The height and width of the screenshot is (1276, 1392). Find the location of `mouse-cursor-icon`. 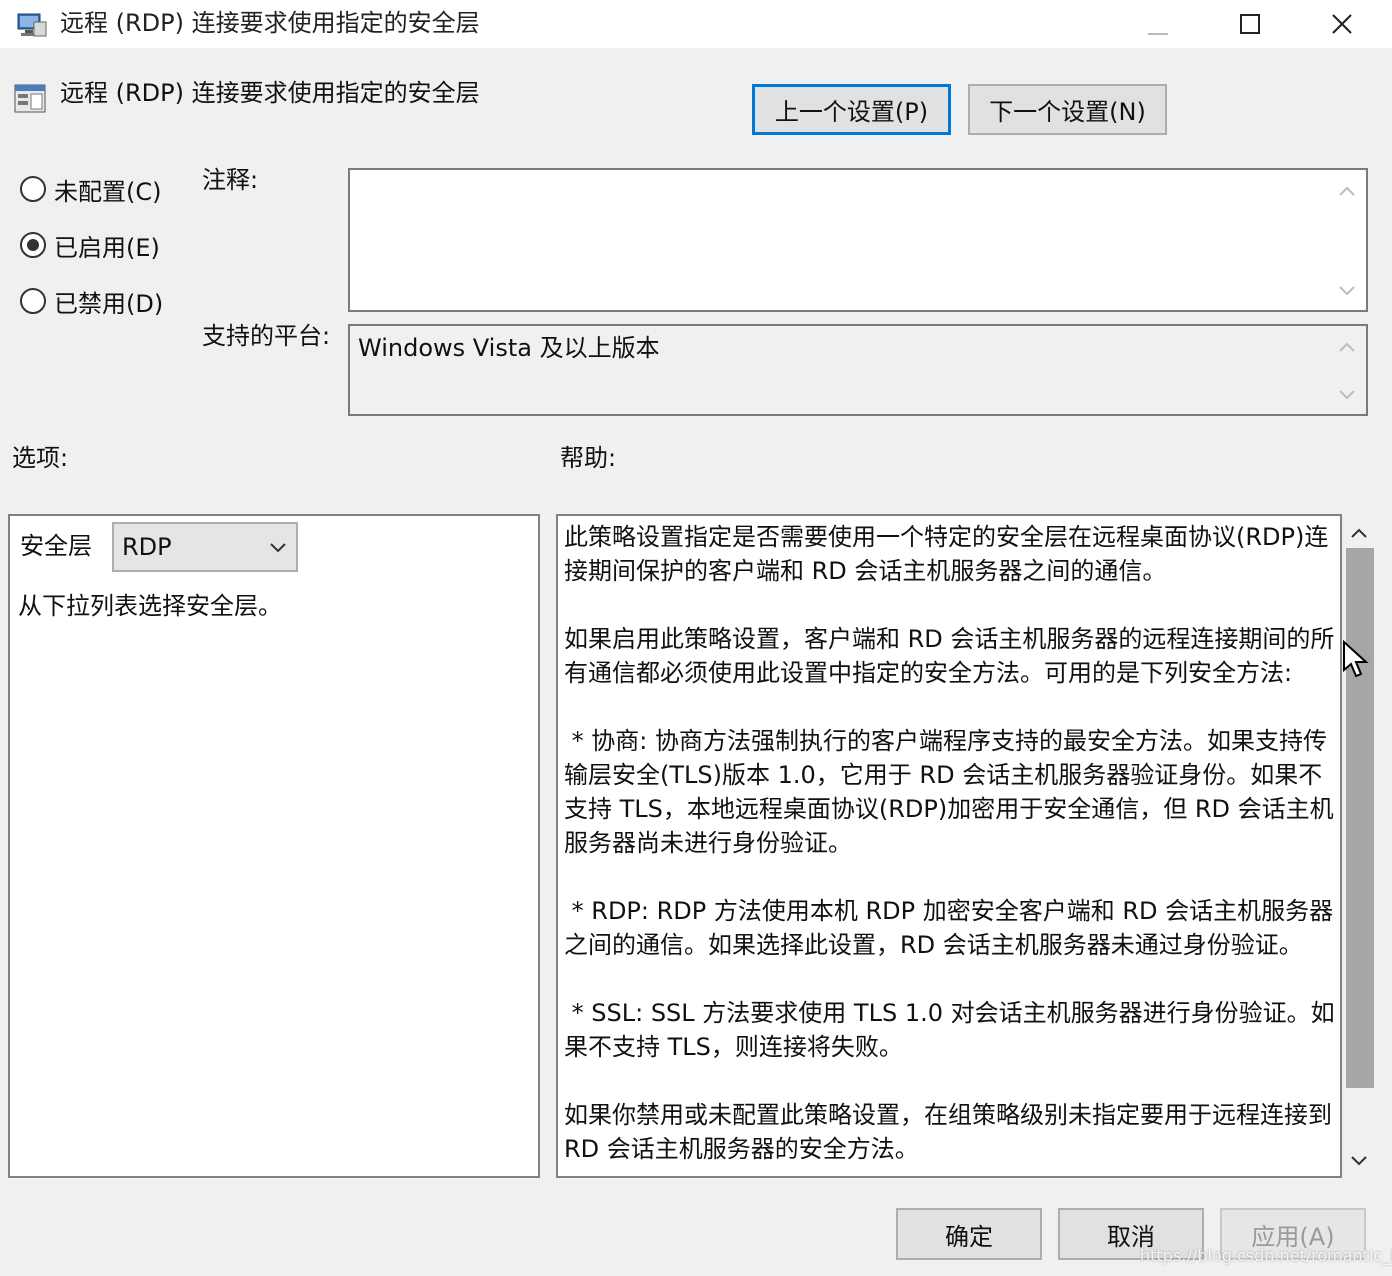

mouse-cursor-icon is located at coordinates (1356, 659).